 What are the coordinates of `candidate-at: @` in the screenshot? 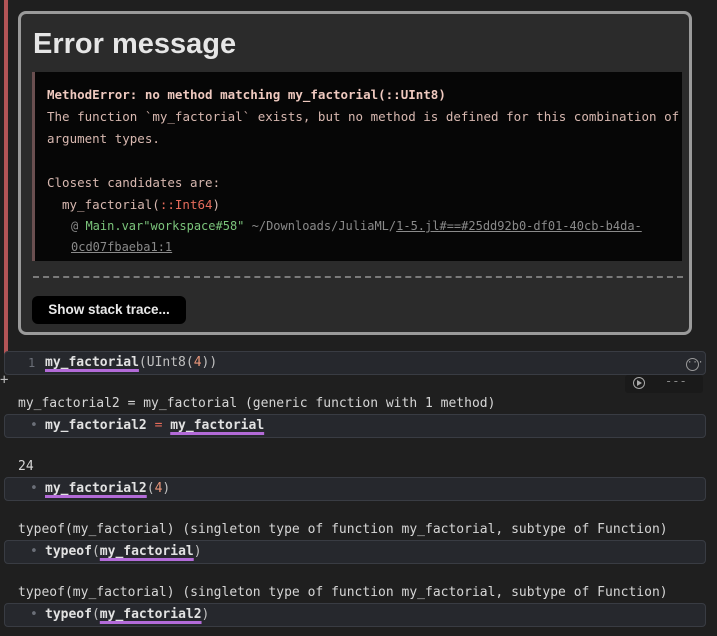 It's located at (78, 226).